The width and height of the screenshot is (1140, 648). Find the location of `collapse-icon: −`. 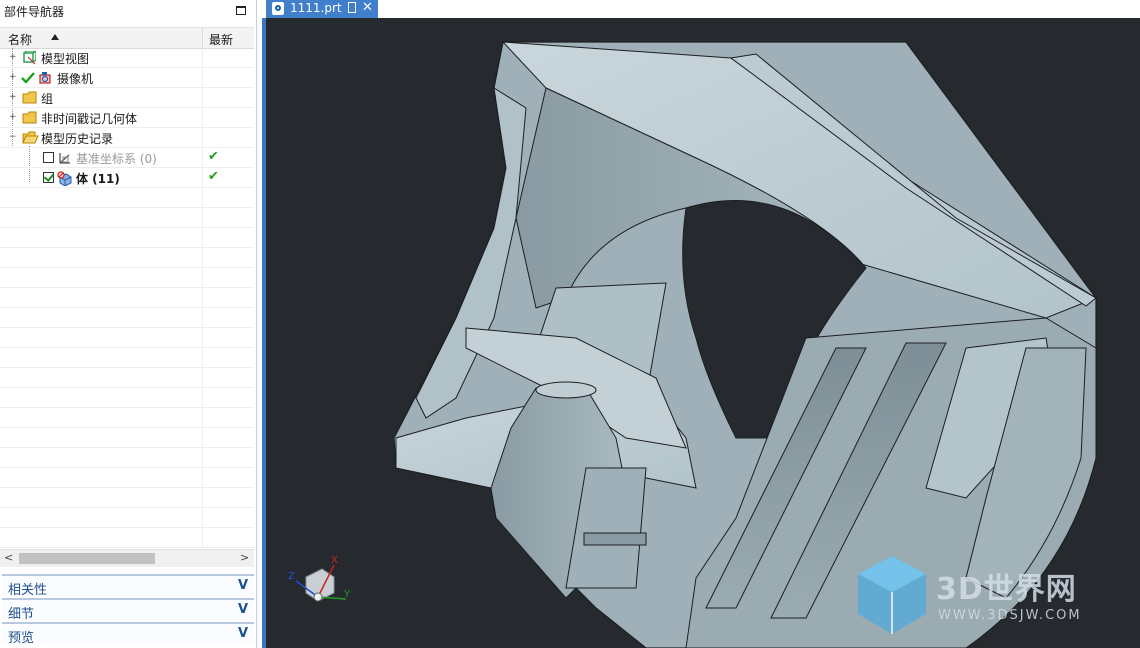

collapse-icon: − is located at coordinates (13, 137).